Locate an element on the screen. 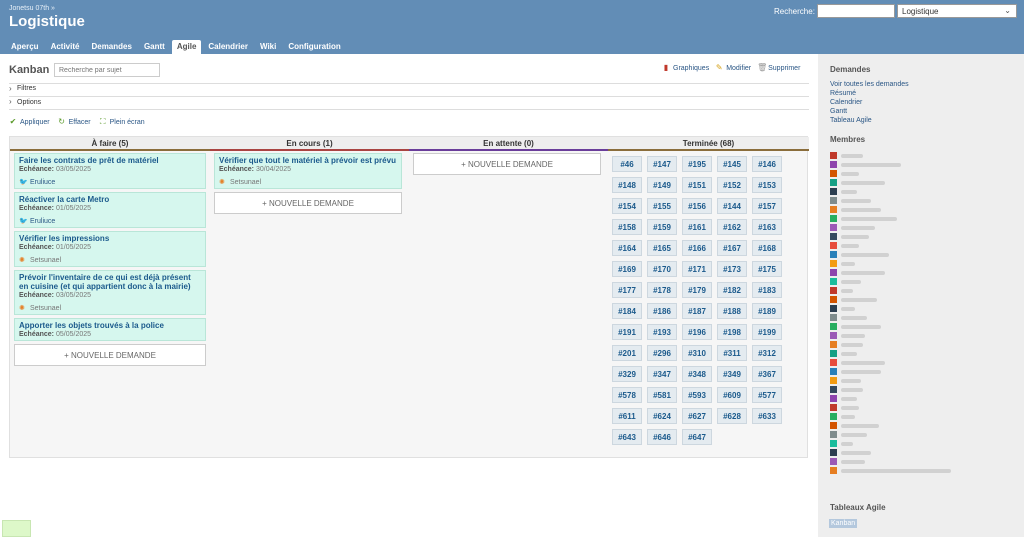 This screenshot has width=1024, height=537. project-jump-select: Logistique ⌄ is located at coordinates (957, 11).